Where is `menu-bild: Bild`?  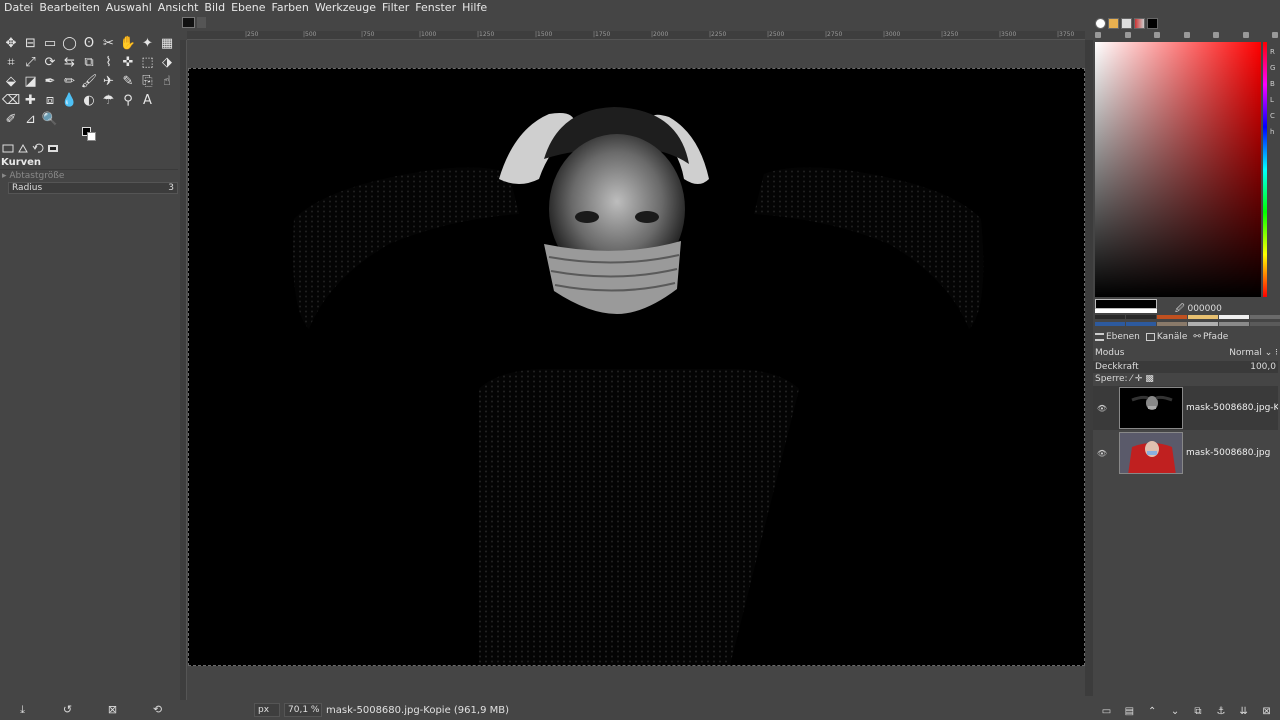 menu-bild: Bild is located at coordinates (214, 8).